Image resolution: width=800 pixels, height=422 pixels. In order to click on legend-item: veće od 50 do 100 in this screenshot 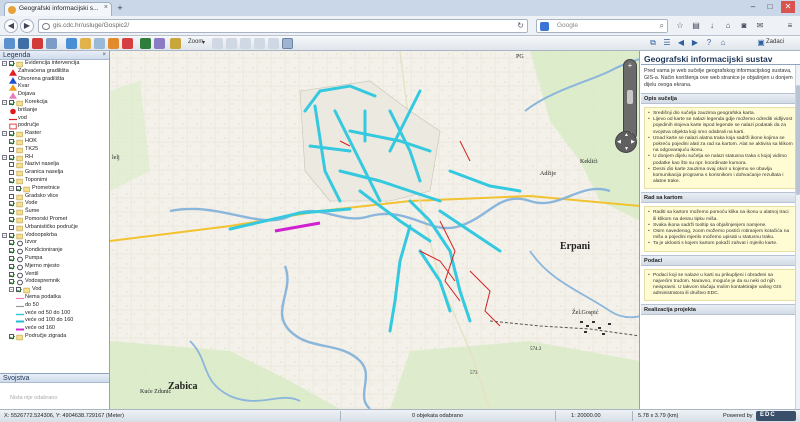, I will do `click(54, 314)`.